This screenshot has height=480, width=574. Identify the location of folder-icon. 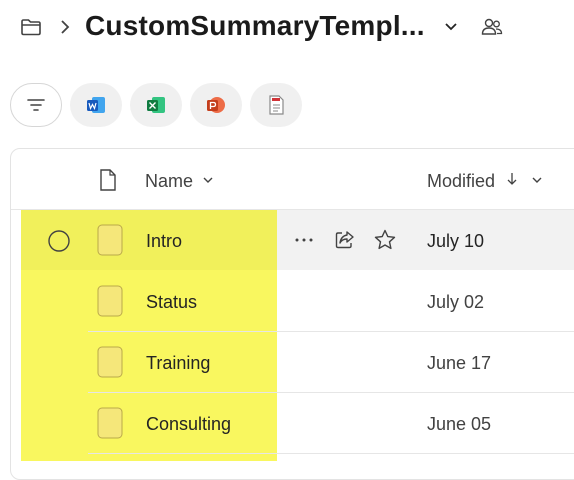
(31, 27).